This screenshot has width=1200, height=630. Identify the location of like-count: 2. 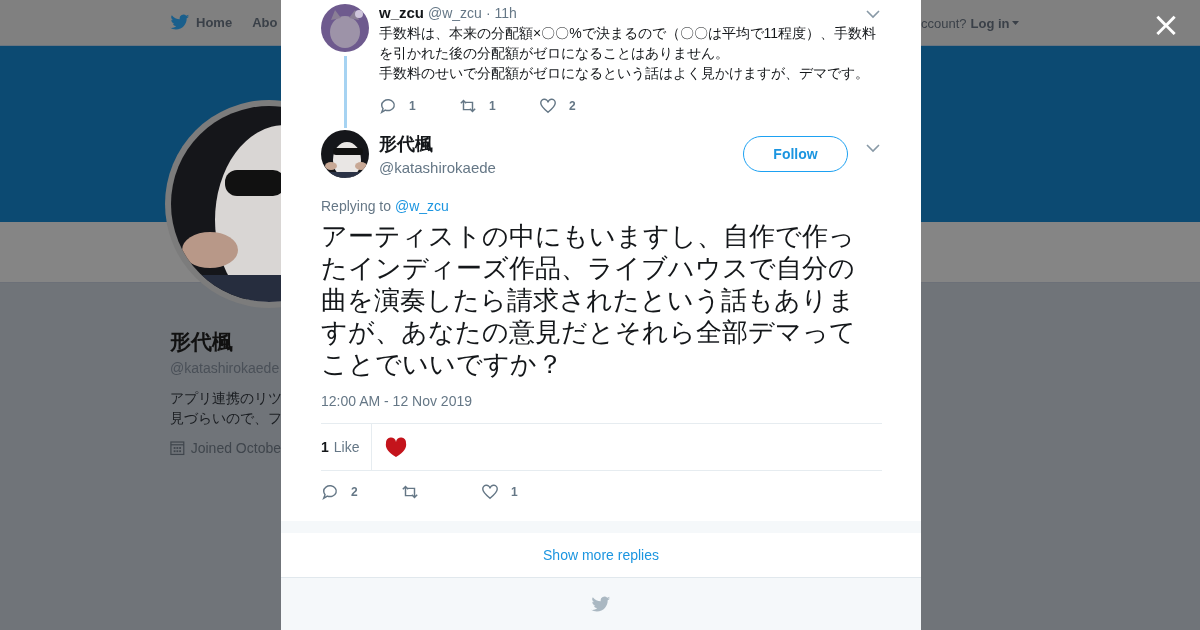
(572, 106).